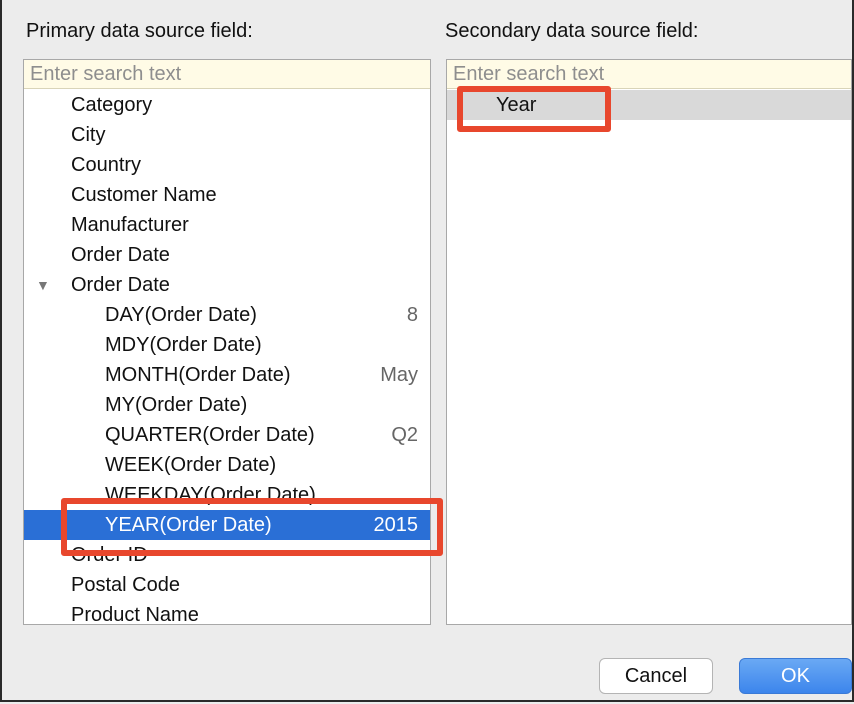 Image resolution: width=854 pixels, height=704 pixels. I want to click on ok-button: OK, so click(795, 676).